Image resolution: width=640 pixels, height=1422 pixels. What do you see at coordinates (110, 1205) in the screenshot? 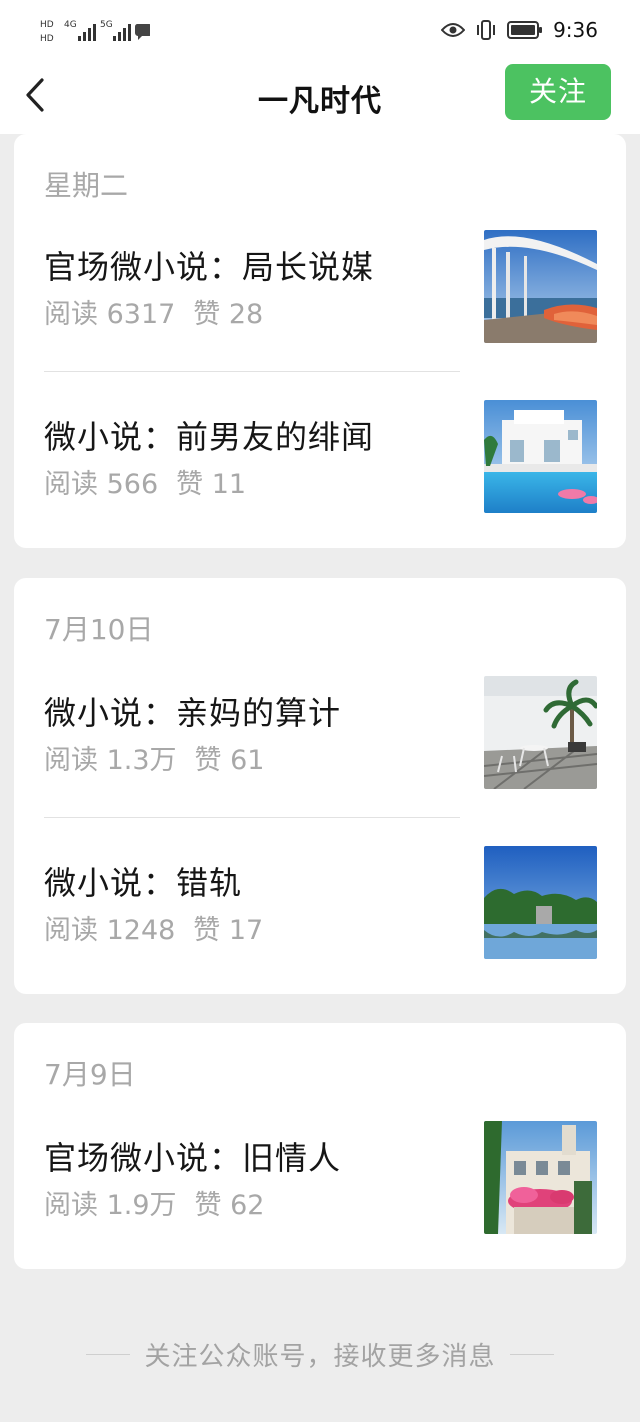
I see `read-count: 阅读 1.9万` at bounding box center [110, 1205].